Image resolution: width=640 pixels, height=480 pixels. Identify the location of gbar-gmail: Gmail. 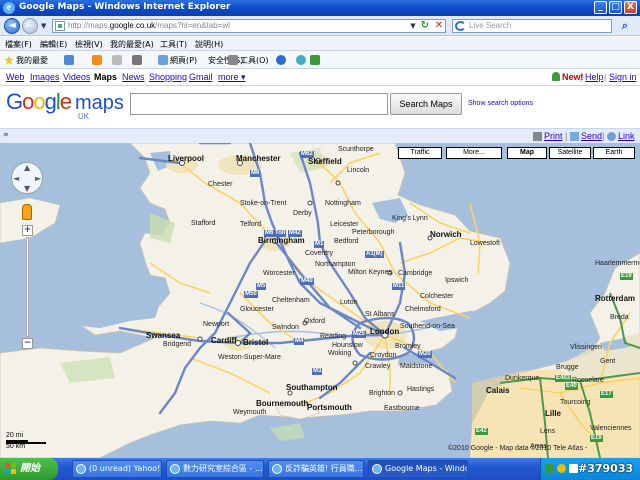
(201, 77).